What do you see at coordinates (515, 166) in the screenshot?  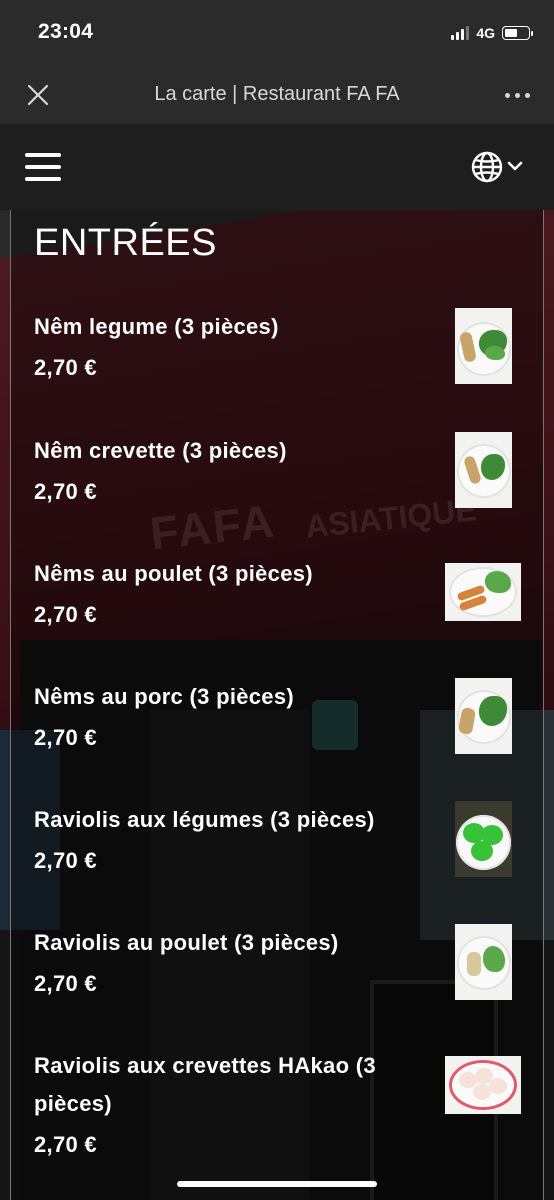 I see `chevron-down-icon` at bounding box center [515, 166].